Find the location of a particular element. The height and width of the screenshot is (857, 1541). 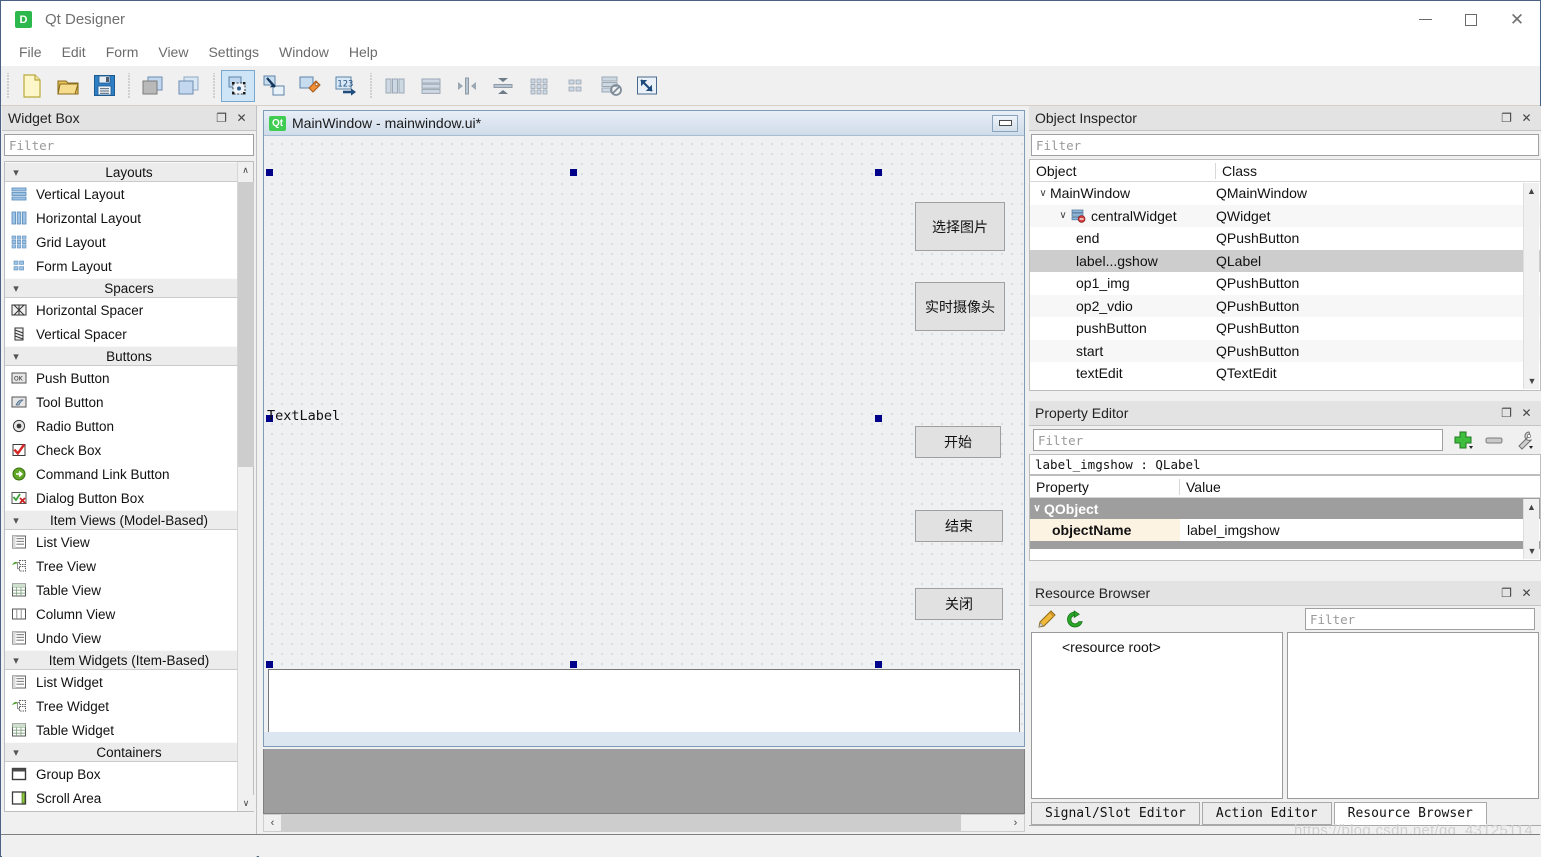

close-button: ✕ is located at coordinates (1517, 19).